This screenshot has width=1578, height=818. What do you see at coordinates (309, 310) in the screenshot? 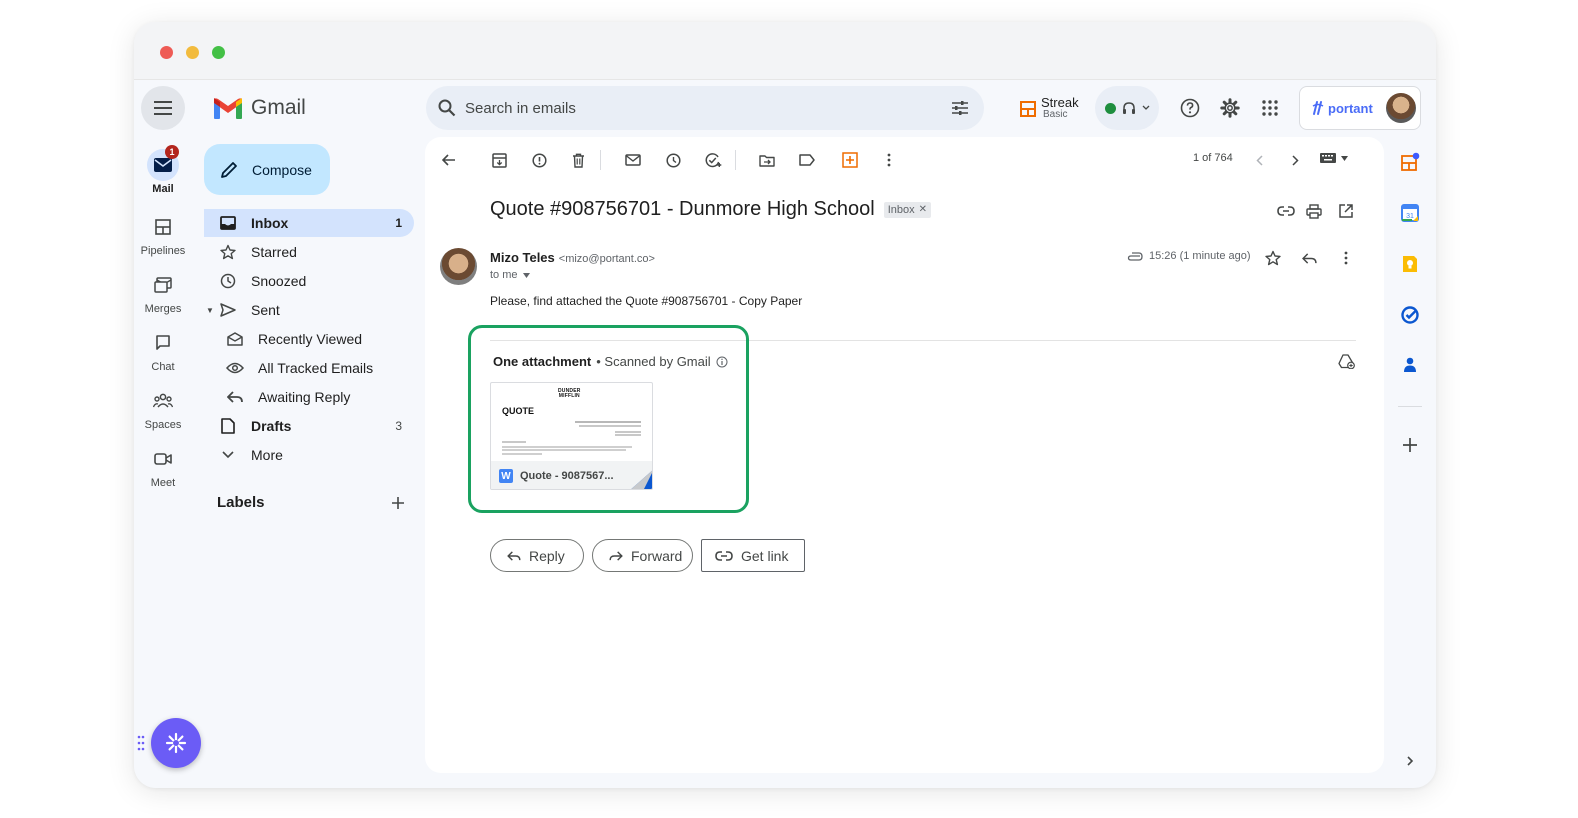
I see `nav-item-sent: ▼ Sent` at bounding box center [309, 310].